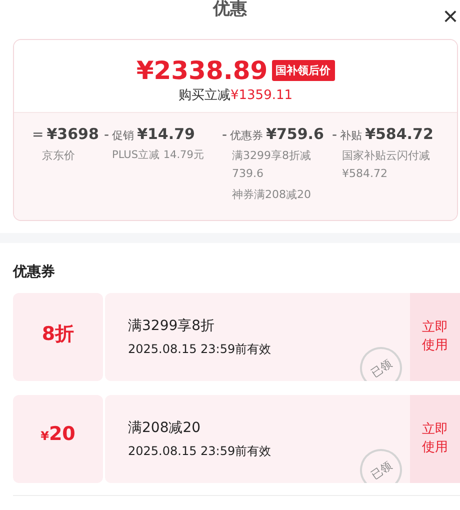  What do you see at coordinates (58, 156) in the screenshot?
I see `breakdown-note: 京东价` at bounding box center [58, 156].